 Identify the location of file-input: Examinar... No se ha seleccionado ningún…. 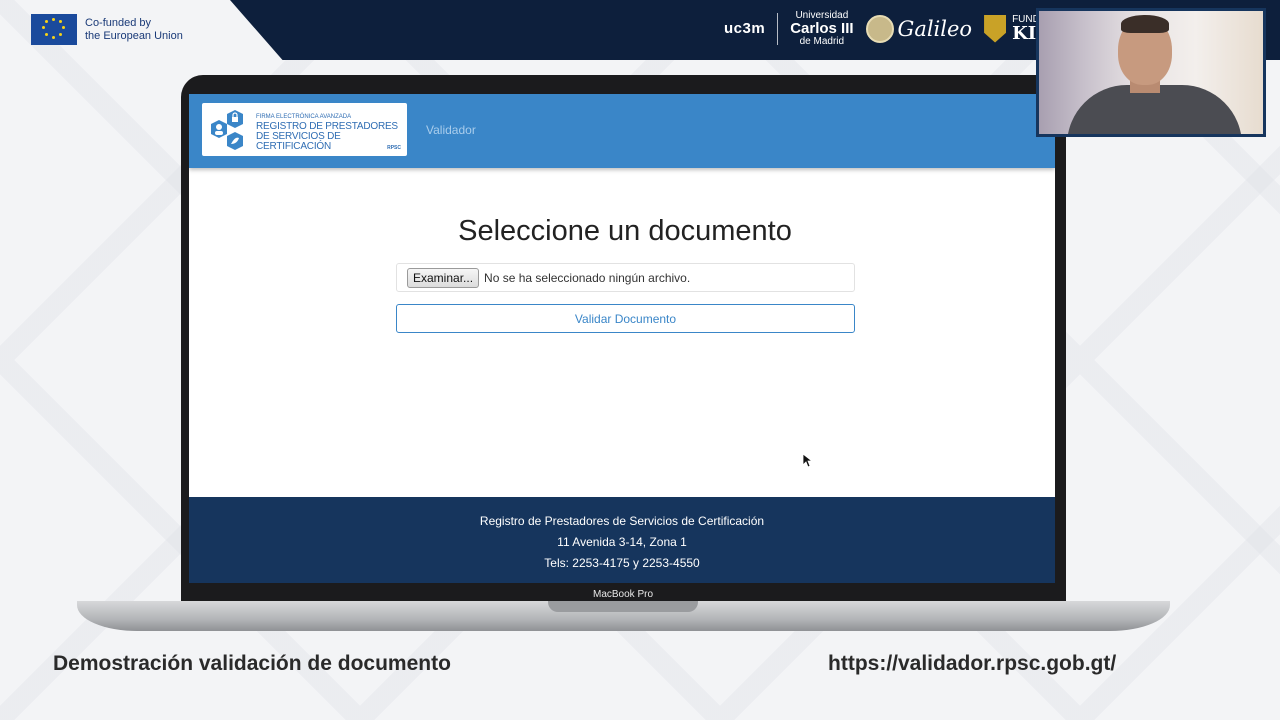
(625, 277).